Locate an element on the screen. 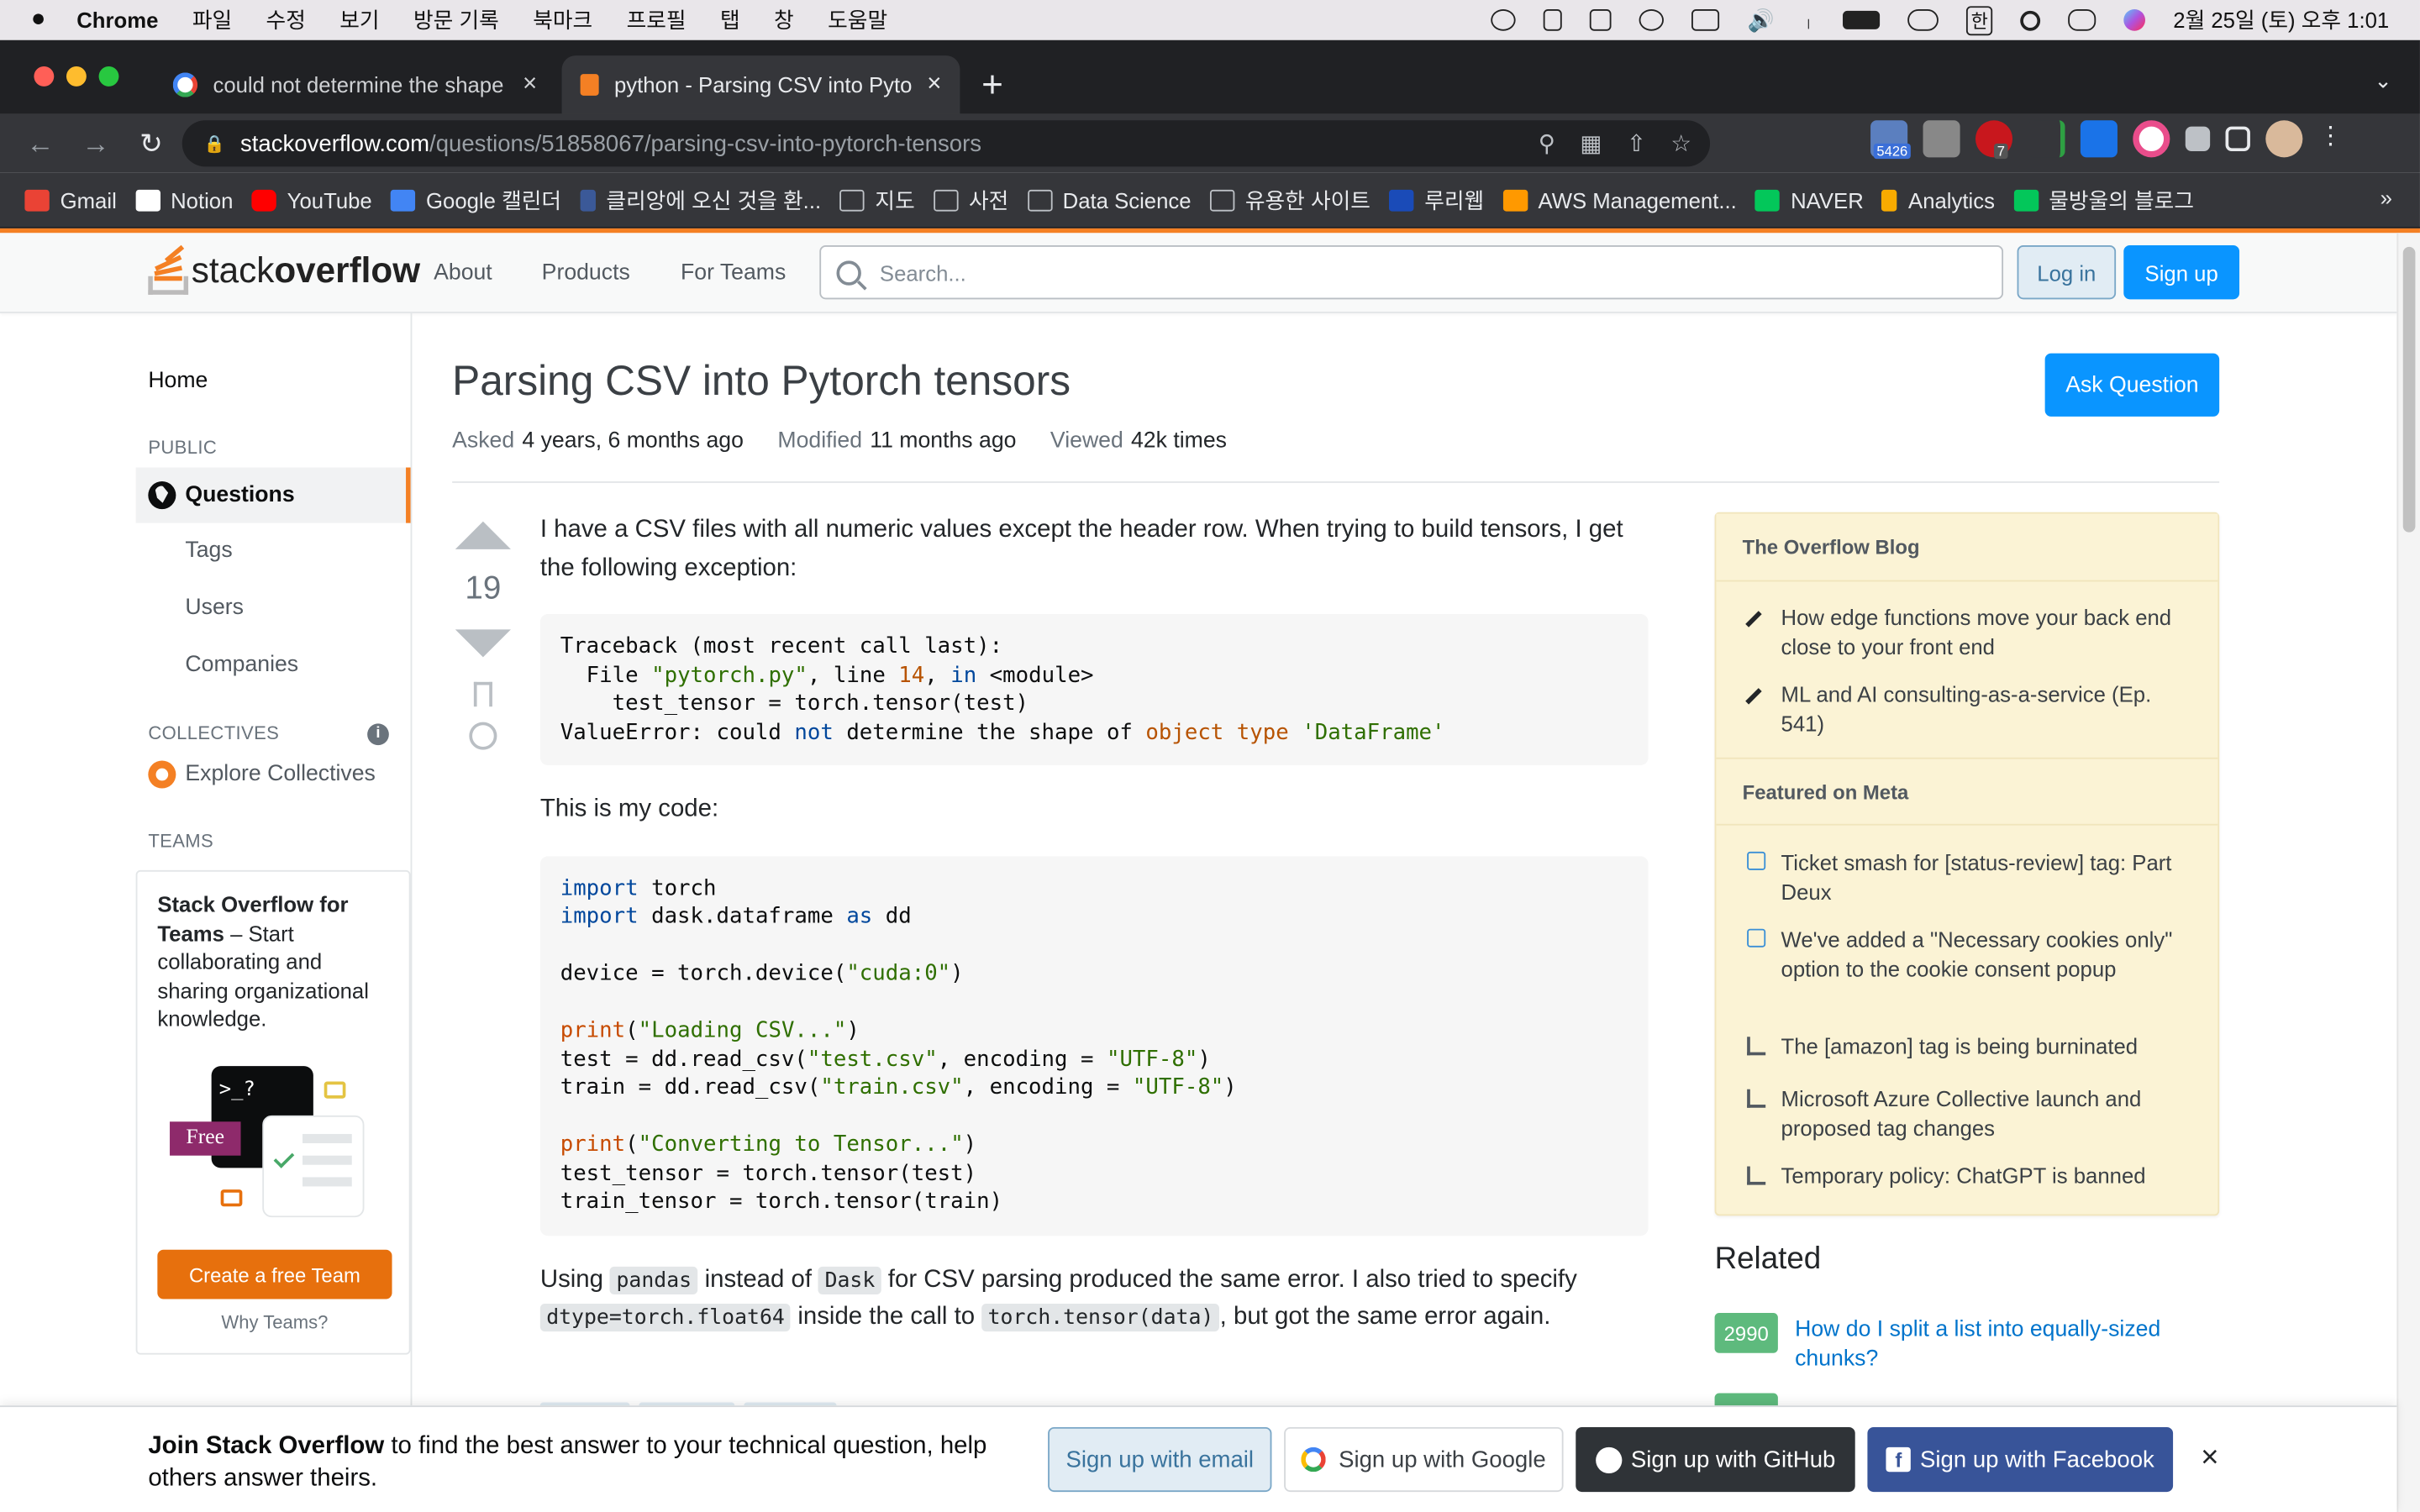  extension-page-icon is located at coordinates (1941, 139).